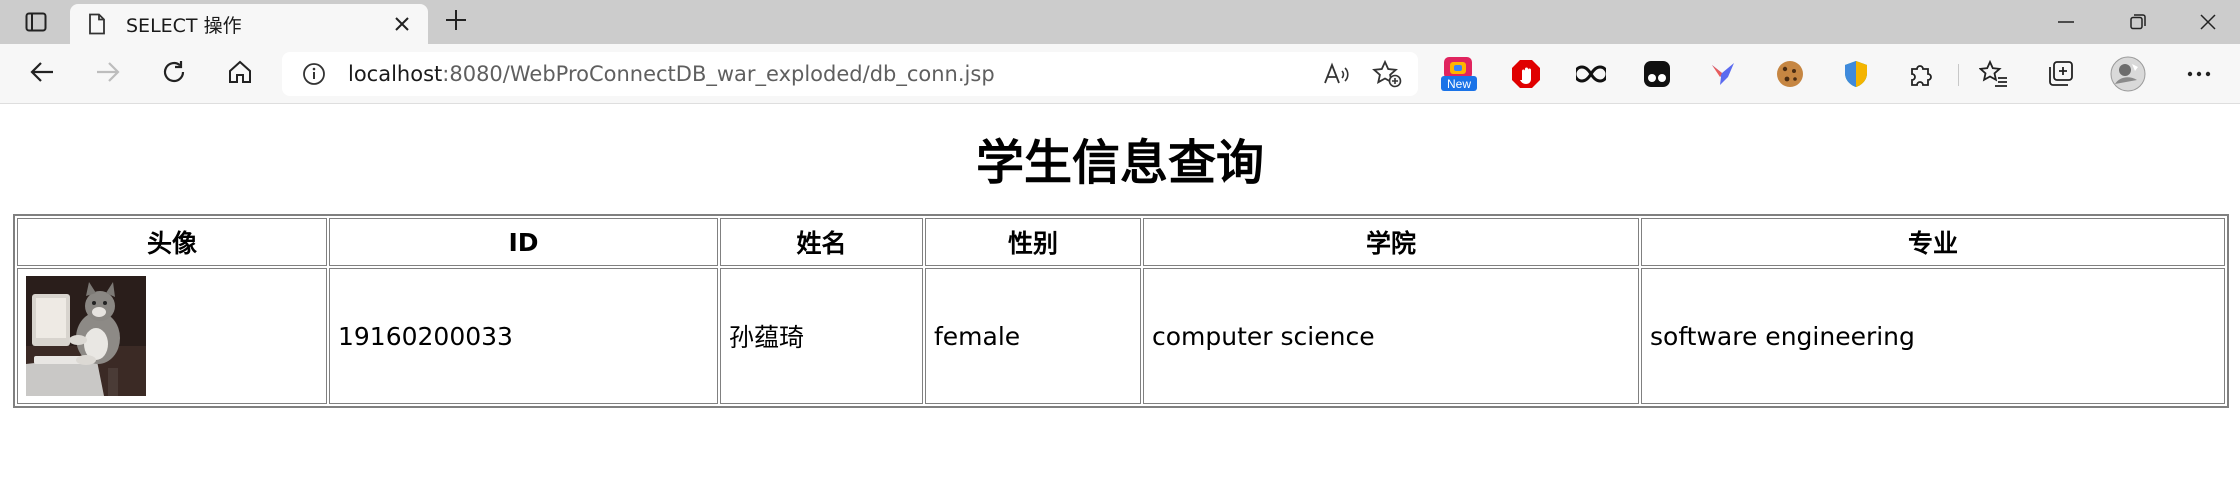 The image size is (2240, 488). I want to click on home-icon, so click(240, 74).